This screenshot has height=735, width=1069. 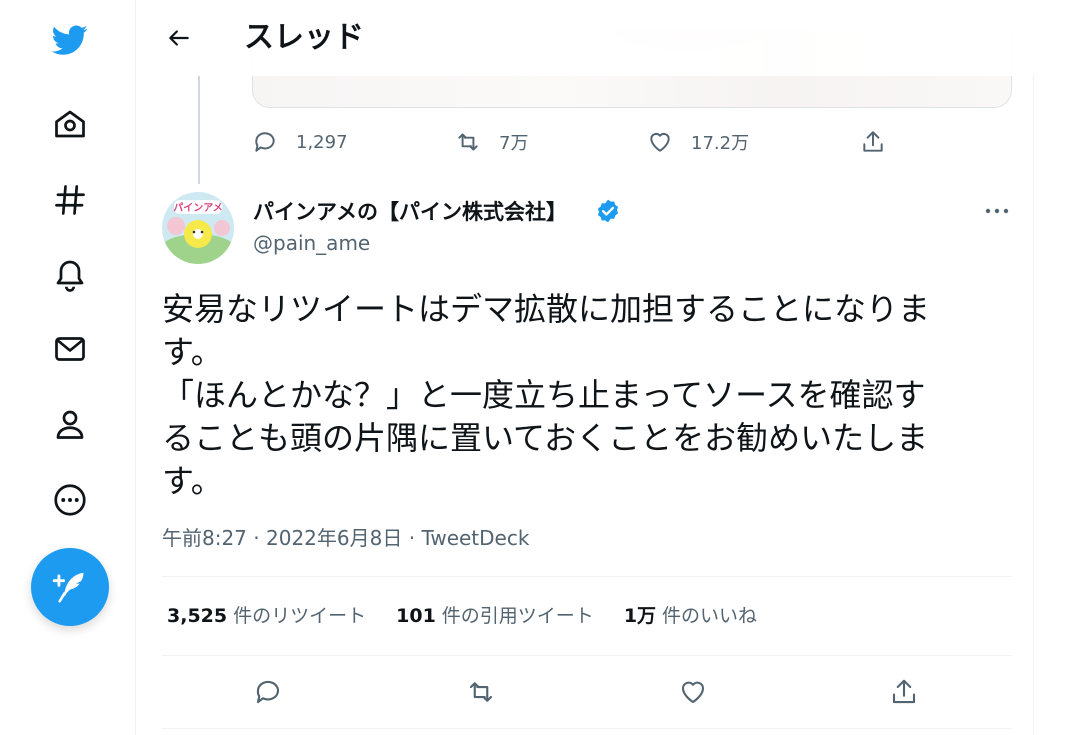 What do you see at coordinates (416, 616) in the screenshot?
I see `quotes-value: 101` at bounding box center [416, 616].